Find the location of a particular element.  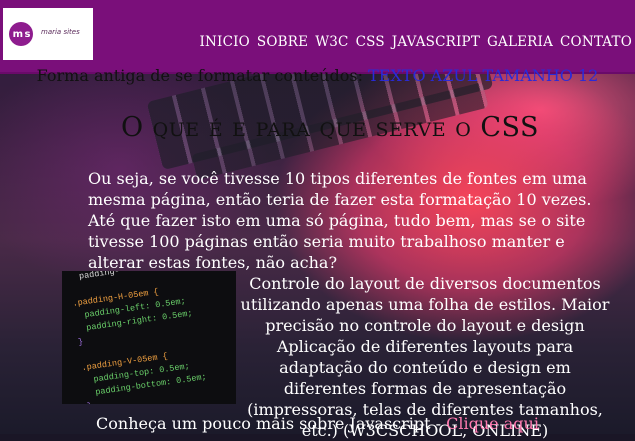

nav-contato: CONTATO is located at coordinates (596, 42).